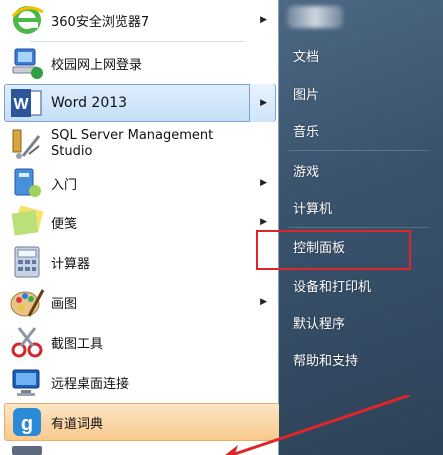 The width and height of the screenshot is (443, 455). I want to click on program-youdao-dict: g 有道词典, so click(142, 422).